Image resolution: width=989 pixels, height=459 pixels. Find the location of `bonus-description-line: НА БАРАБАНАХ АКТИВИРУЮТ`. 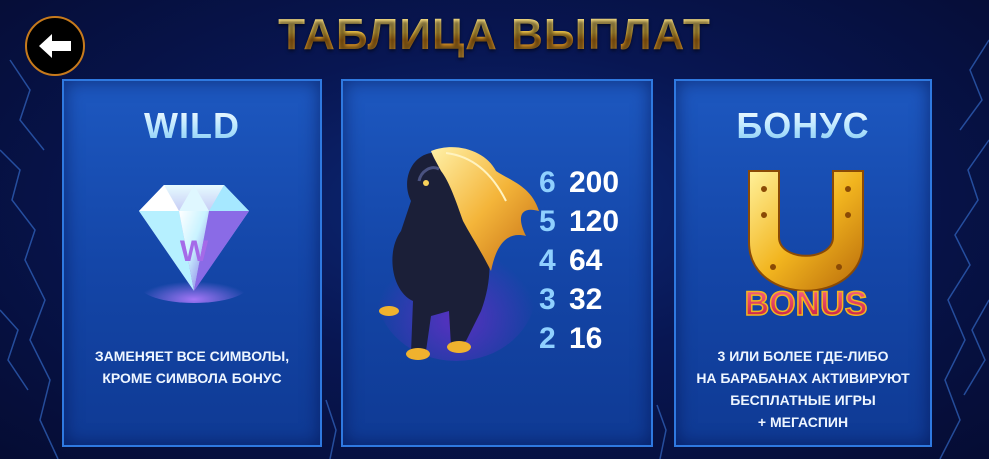

bonus-description-line: НА БАРАБАНАХ АКТИВИРУЮТ is located at coordinates (803, 378).